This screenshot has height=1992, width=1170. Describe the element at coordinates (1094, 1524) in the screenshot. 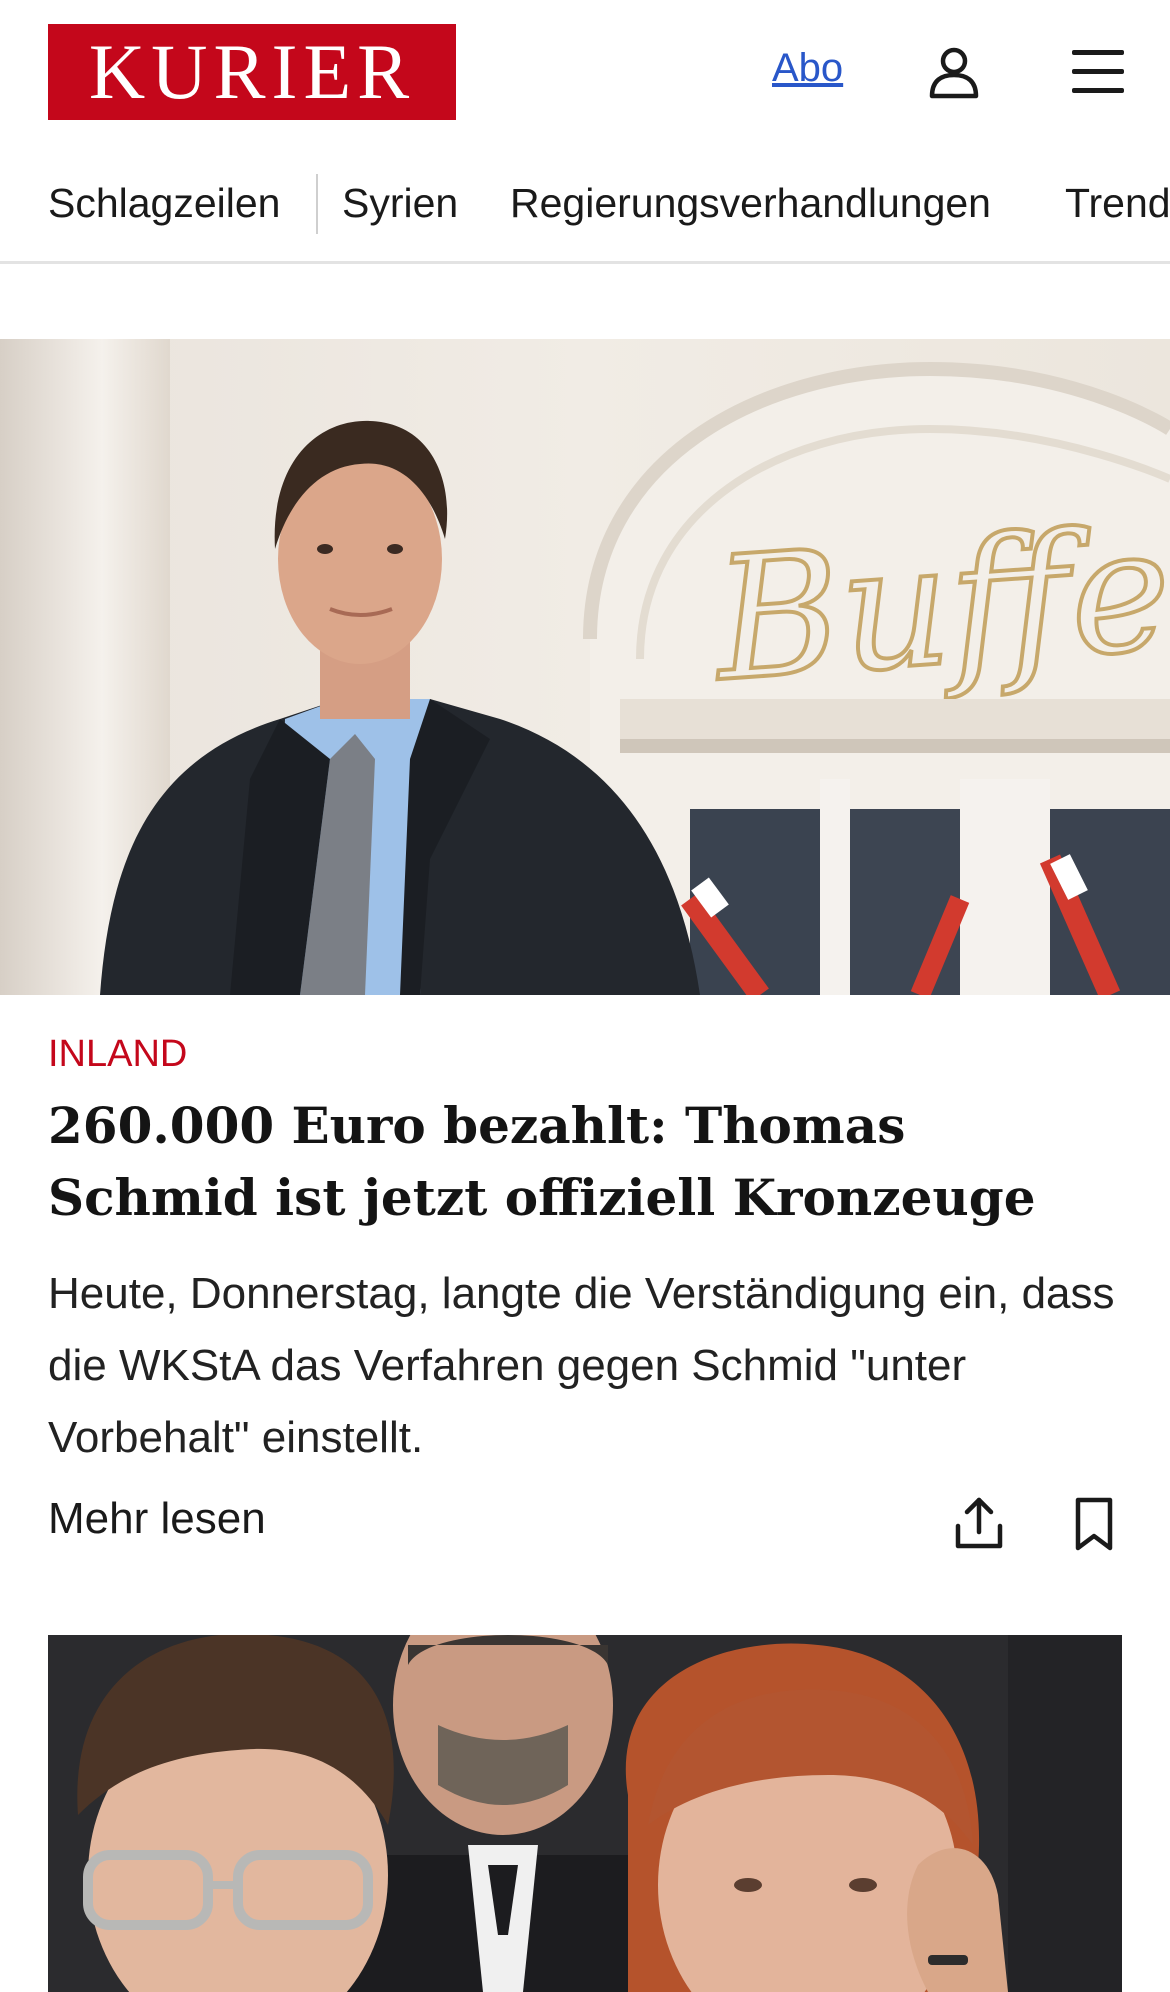

I see `bookmark-icon` at that location.